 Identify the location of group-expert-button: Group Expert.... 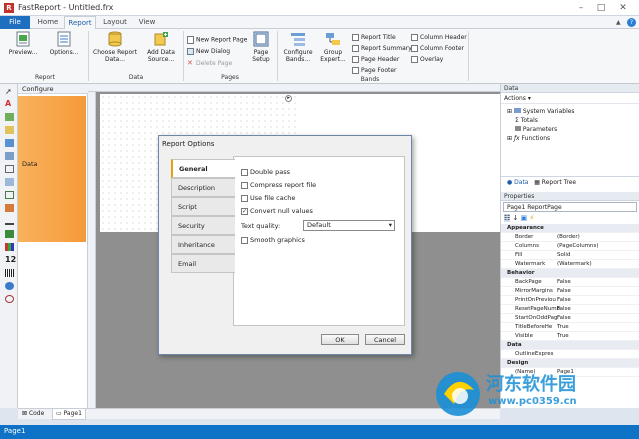
(333, 47).